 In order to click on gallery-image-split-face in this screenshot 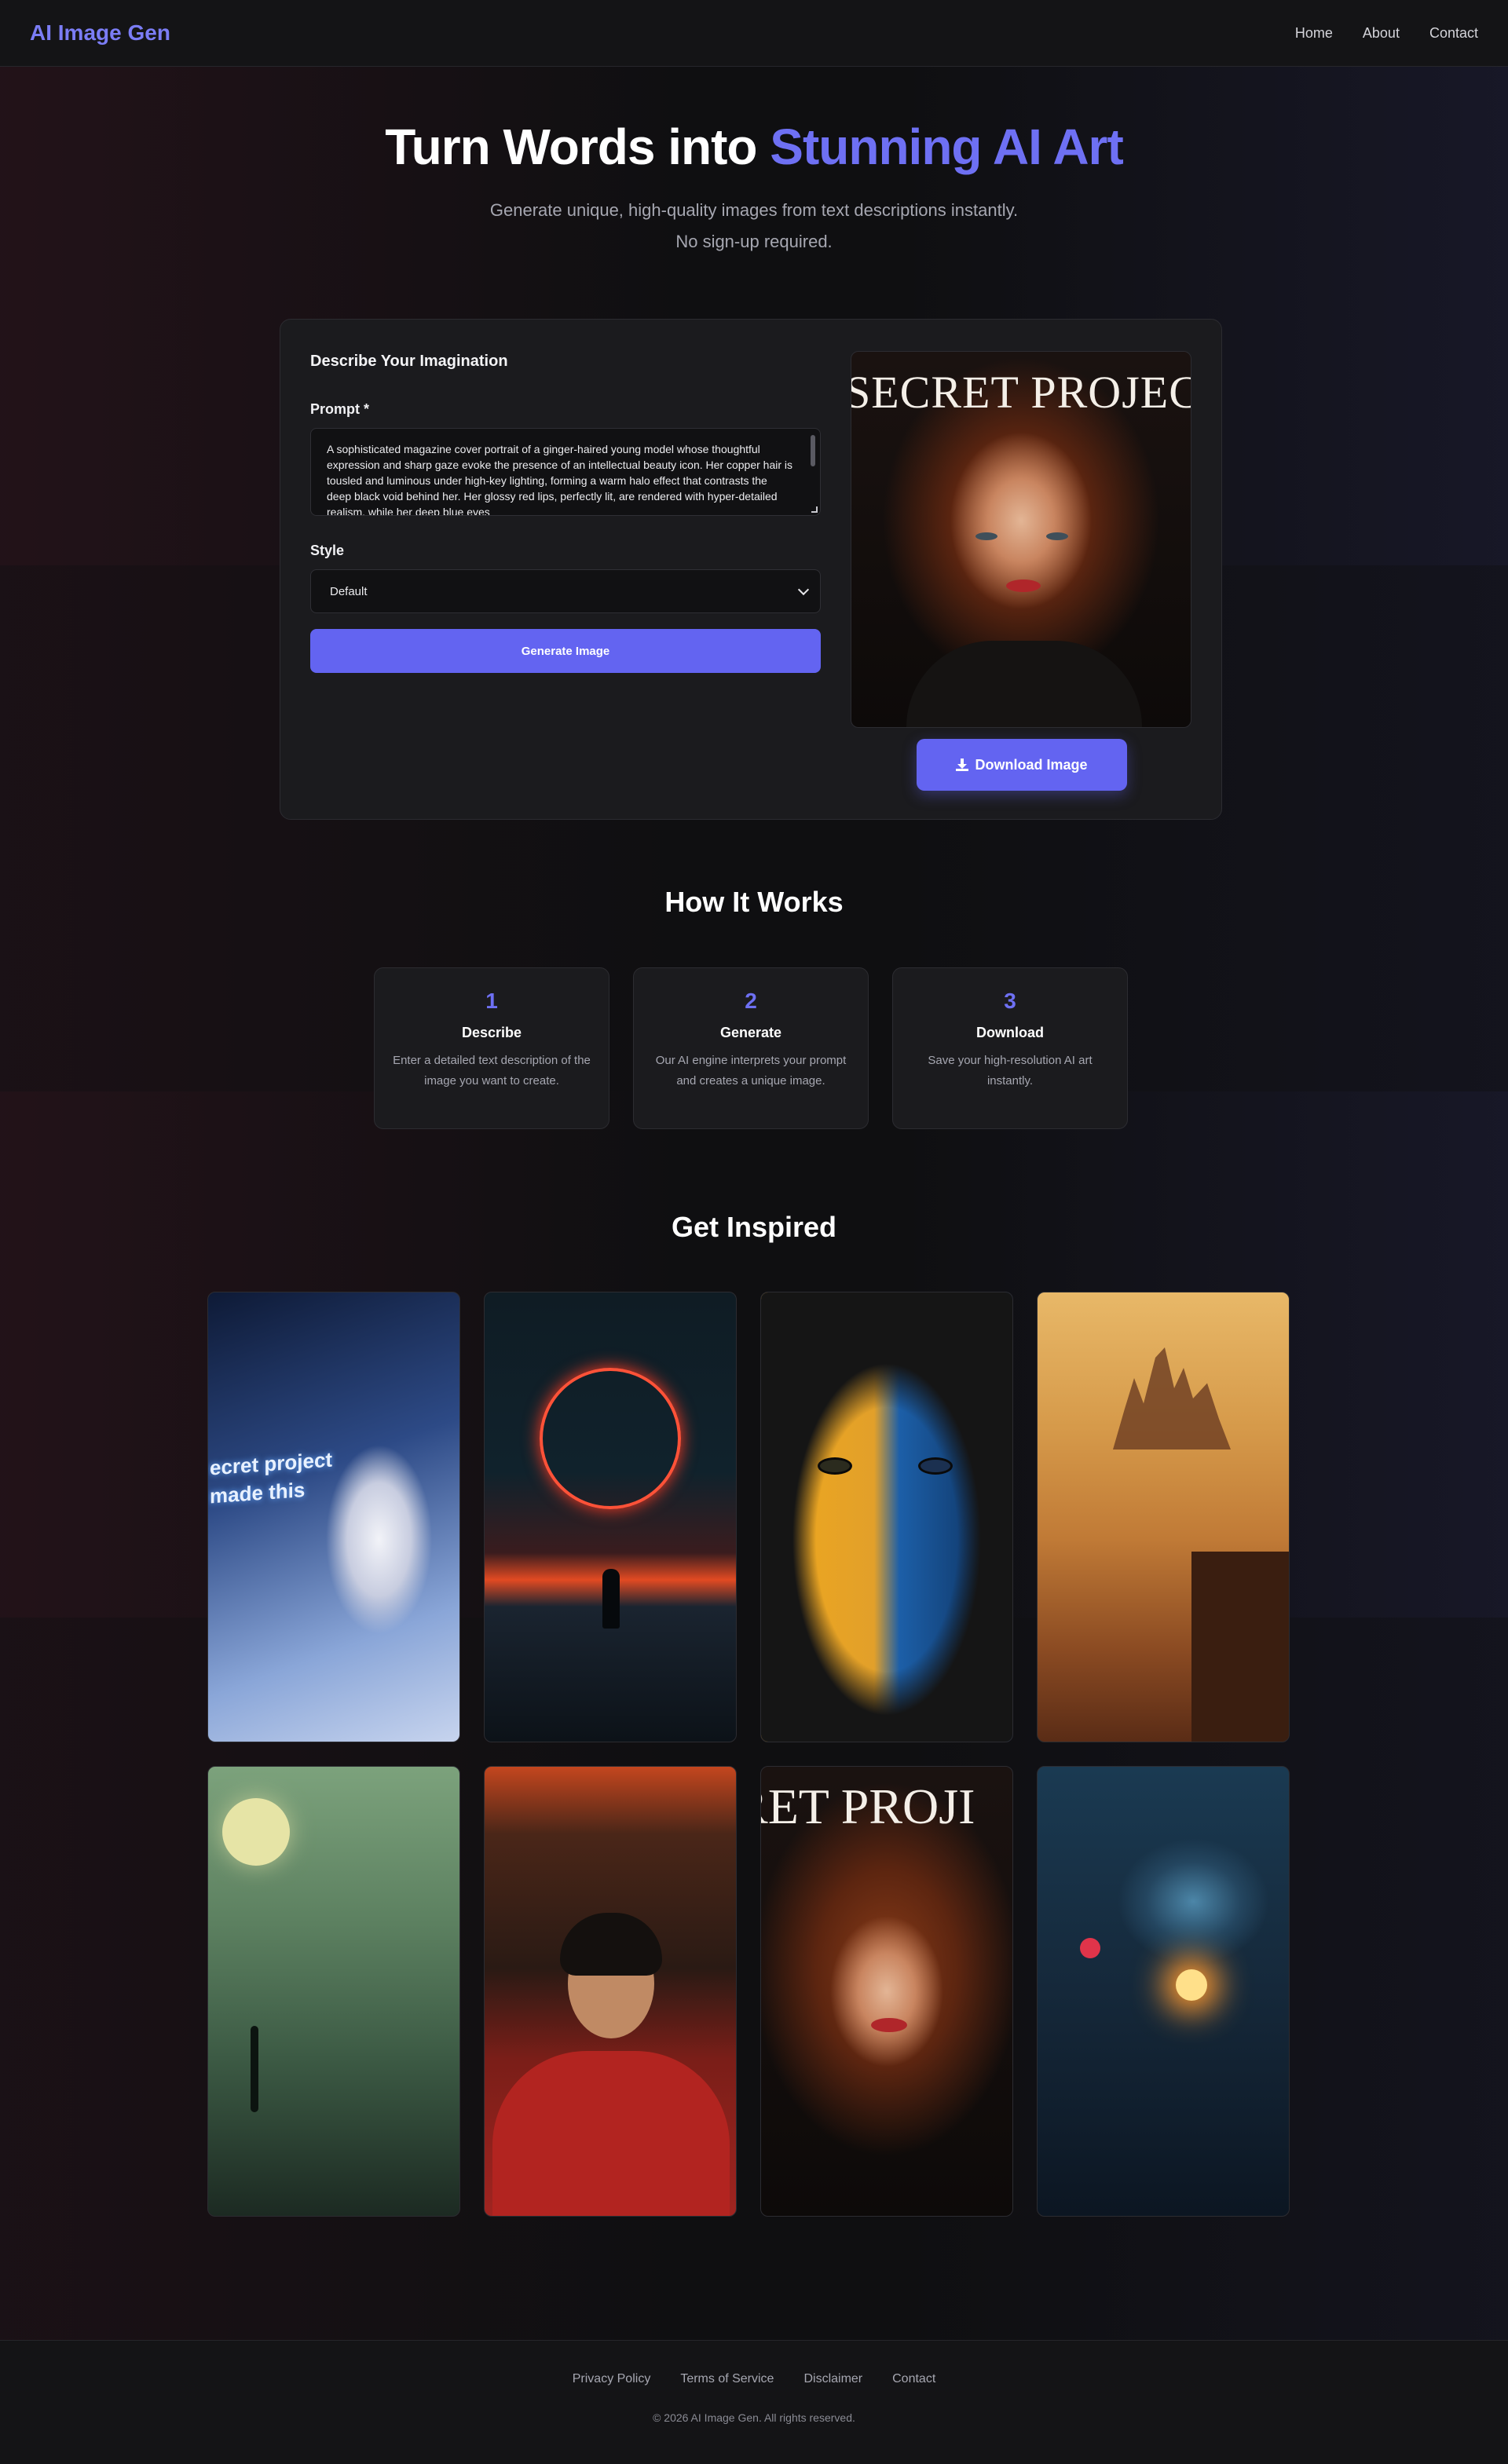, I will do `click(886, 1517)`.